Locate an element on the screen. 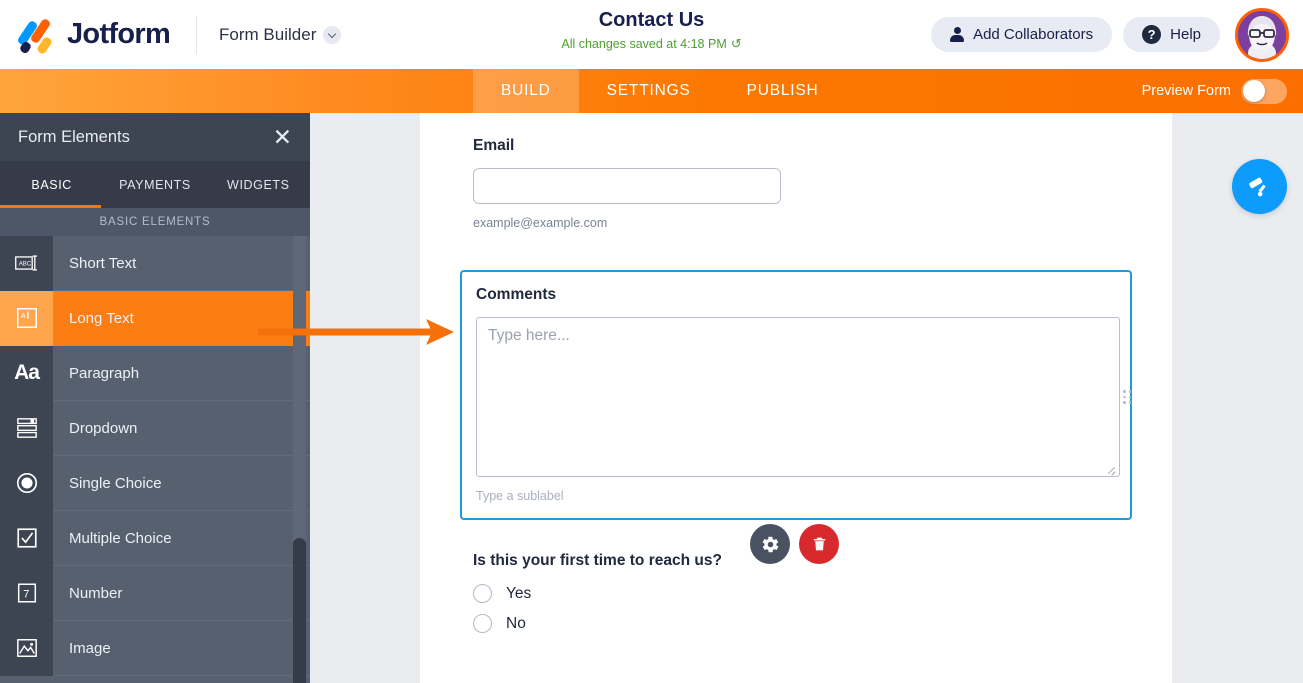 The height and width of the screenshot is (683, 1303). number-icon: 7 is located at coordinates (26, 593).